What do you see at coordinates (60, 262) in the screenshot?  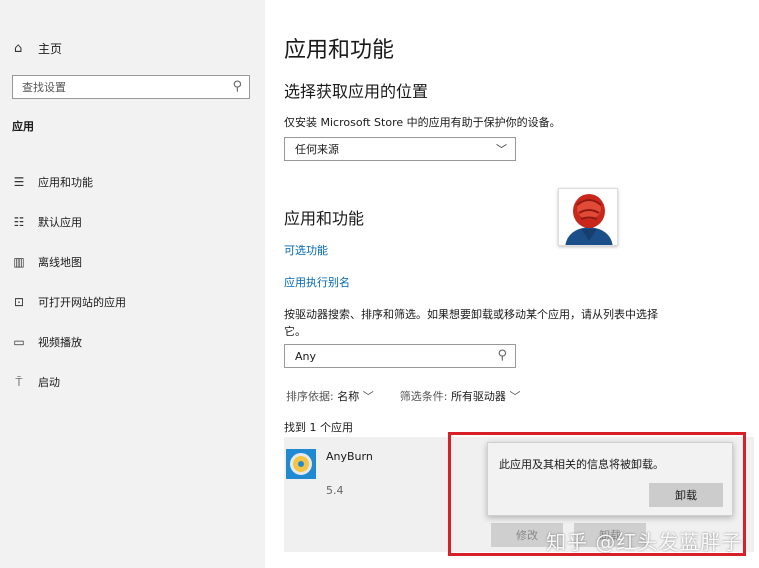 I see `sidebar-item-label: 离线地图` at bounding box center [60, 262].